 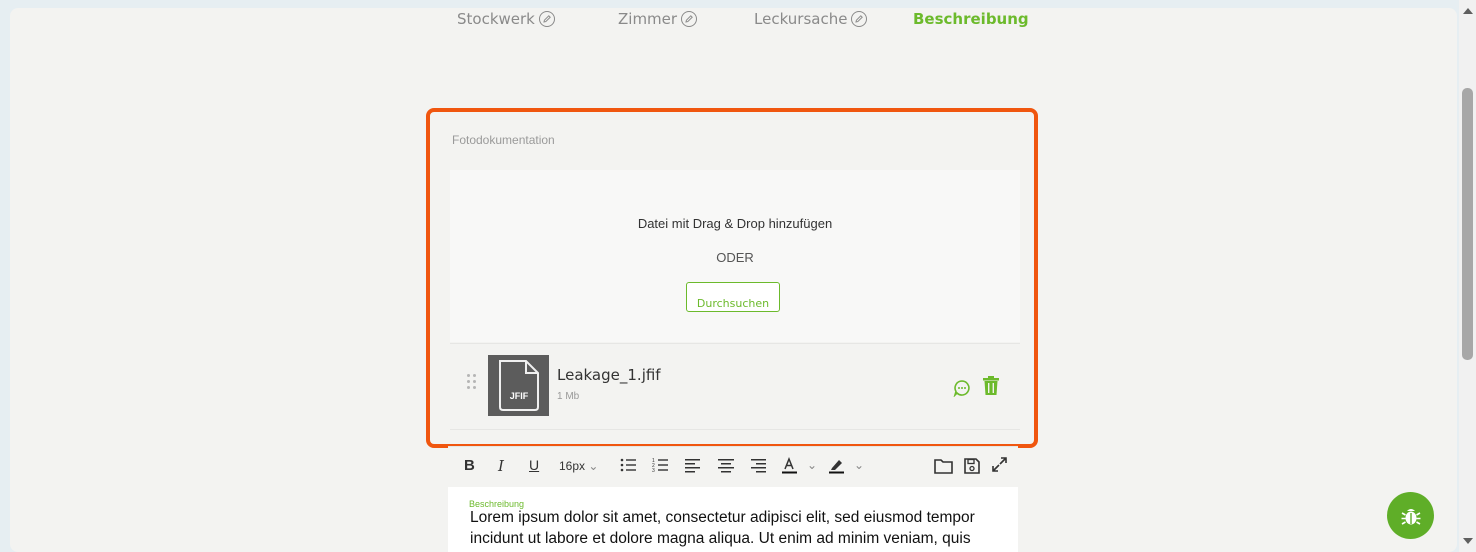 What do you see at coordinates (991, 386) in the screenshot?
I see `trash-icon` at bounding box center [991, 386].